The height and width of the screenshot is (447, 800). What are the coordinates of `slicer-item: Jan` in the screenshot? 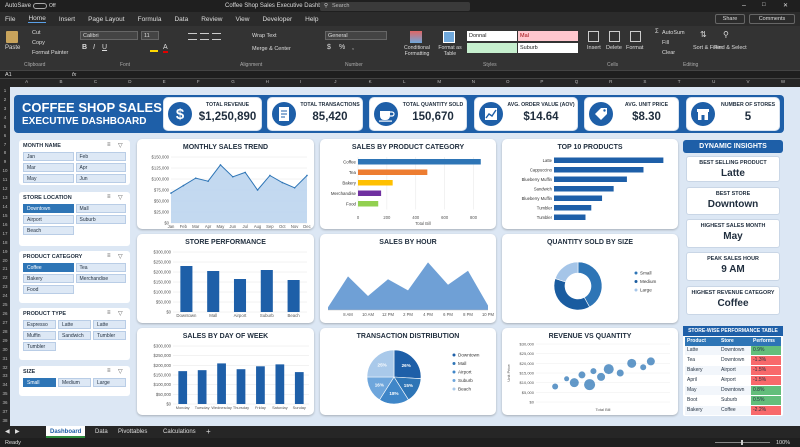 It's located at (48, 156).